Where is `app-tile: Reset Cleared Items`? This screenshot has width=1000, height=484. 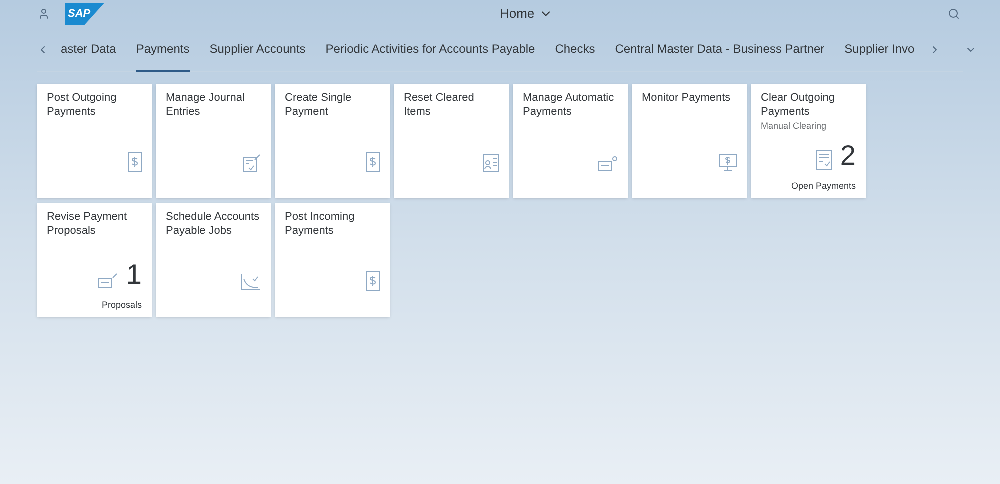 app-tile: Reset Cleared Items is located at coordinates (451, 141).